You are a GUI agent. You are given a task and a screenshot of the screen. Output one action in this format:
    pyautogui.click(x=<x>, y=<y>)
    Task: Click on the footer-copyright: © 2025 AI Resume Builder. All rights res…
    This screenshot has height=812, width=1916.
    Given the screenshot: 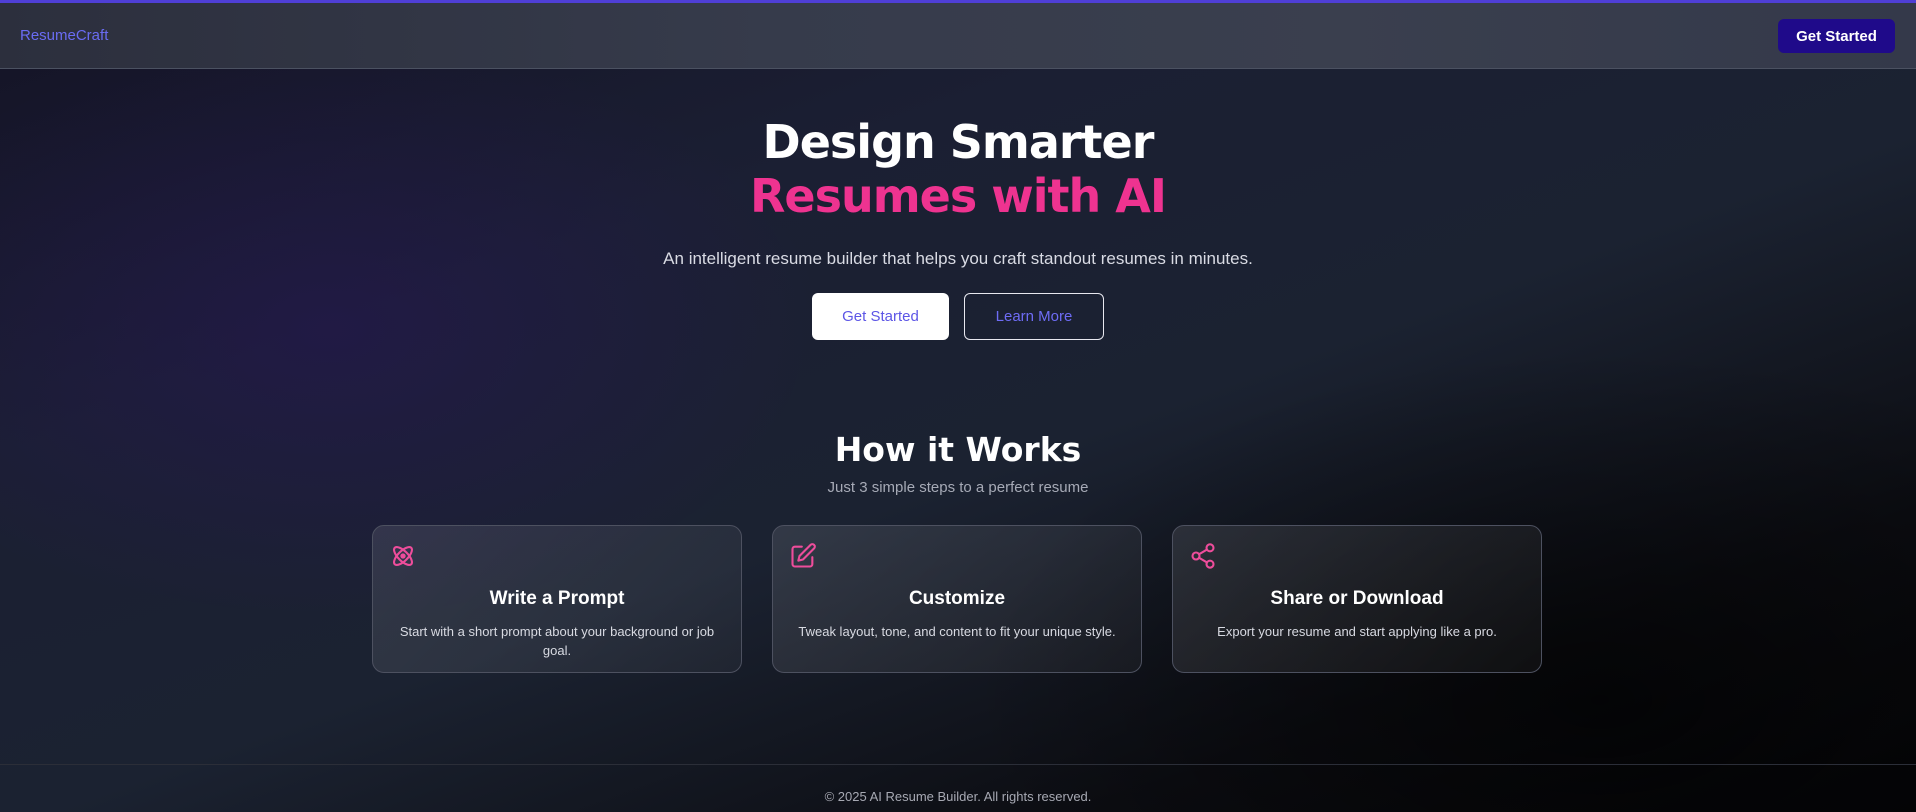 What is the action you would take?
    pyautogui.click(x=958, y=796)
    